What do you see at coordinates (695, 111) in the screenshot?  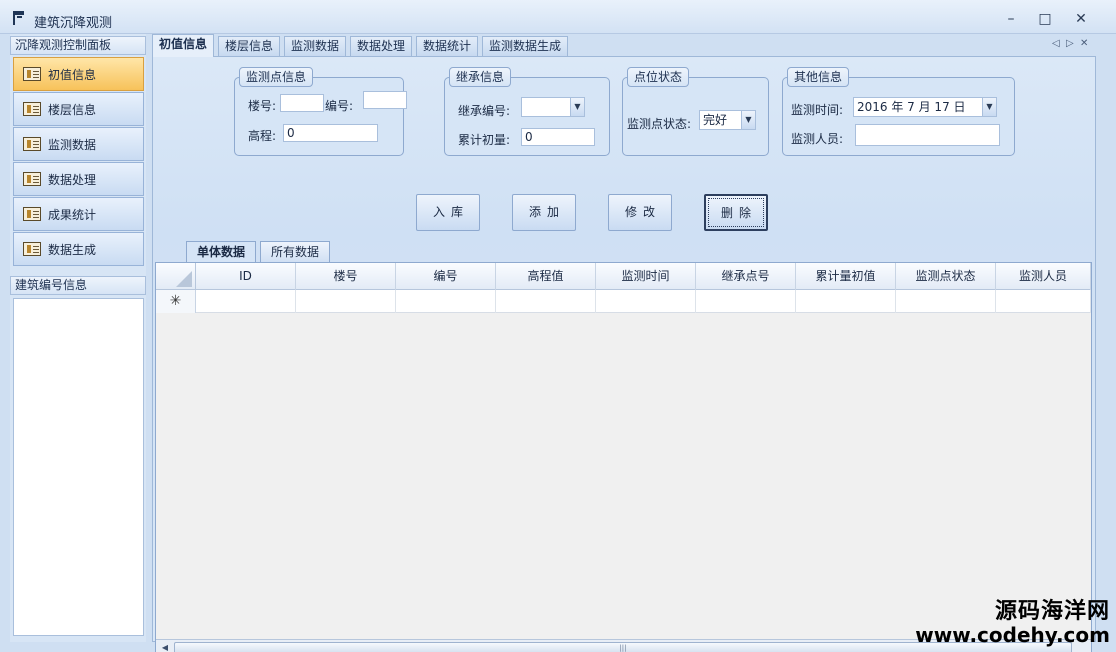 I see `group-point-status: 点位状态 监测点状态: 完好 ▼` at bounding box center [695, 111].